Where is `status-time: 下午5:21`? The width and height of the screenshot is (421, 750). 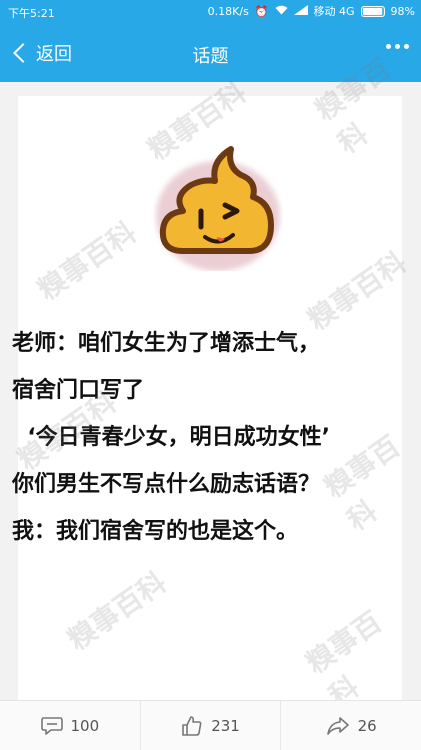
status-time: 下午5:21 is located at coordinates (31, 13).